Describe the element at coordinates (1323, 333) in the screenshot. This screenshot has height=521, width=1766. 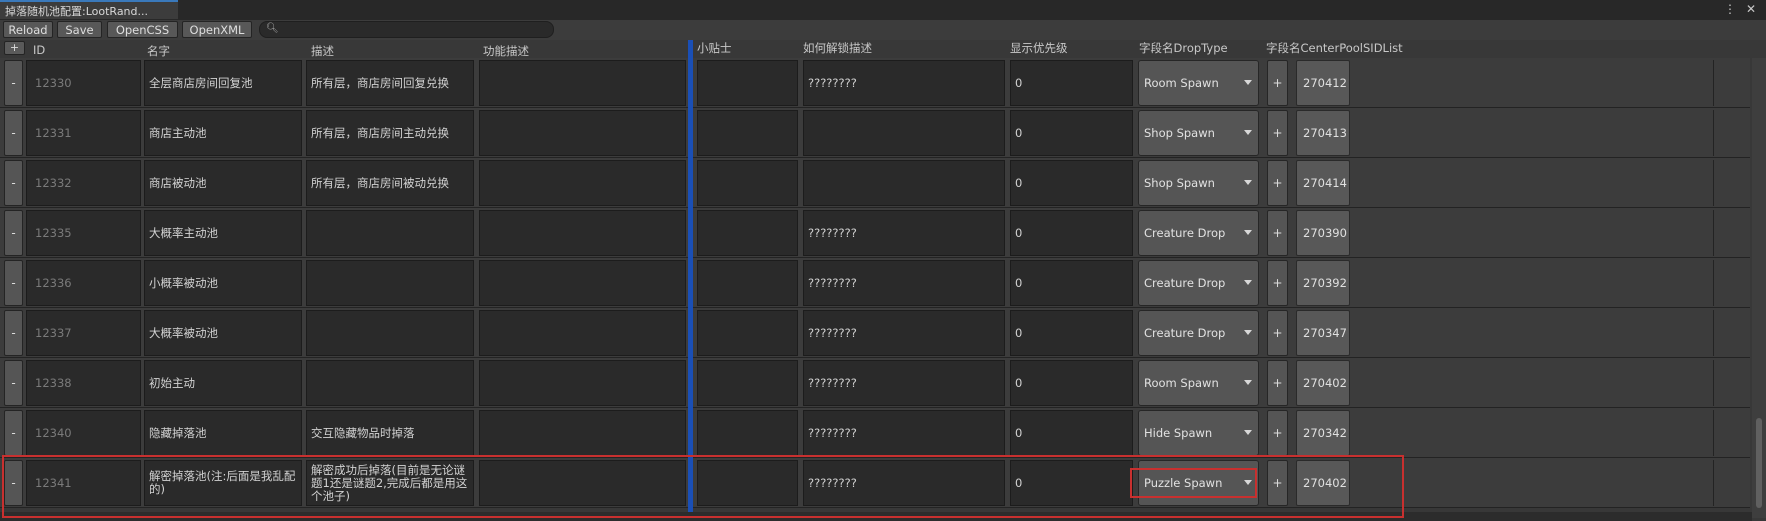
I see `pool-sid-field: 270347` at that location.